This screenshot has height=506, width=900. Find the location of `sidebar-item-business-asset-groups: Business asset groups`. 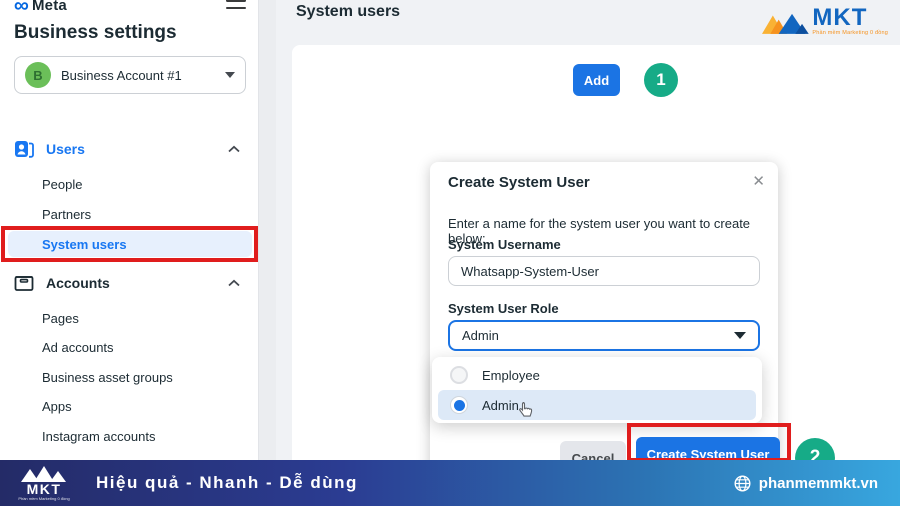

sidebar-item-business-asset-groups: Business asset groups is located at coordinates (130, 377).